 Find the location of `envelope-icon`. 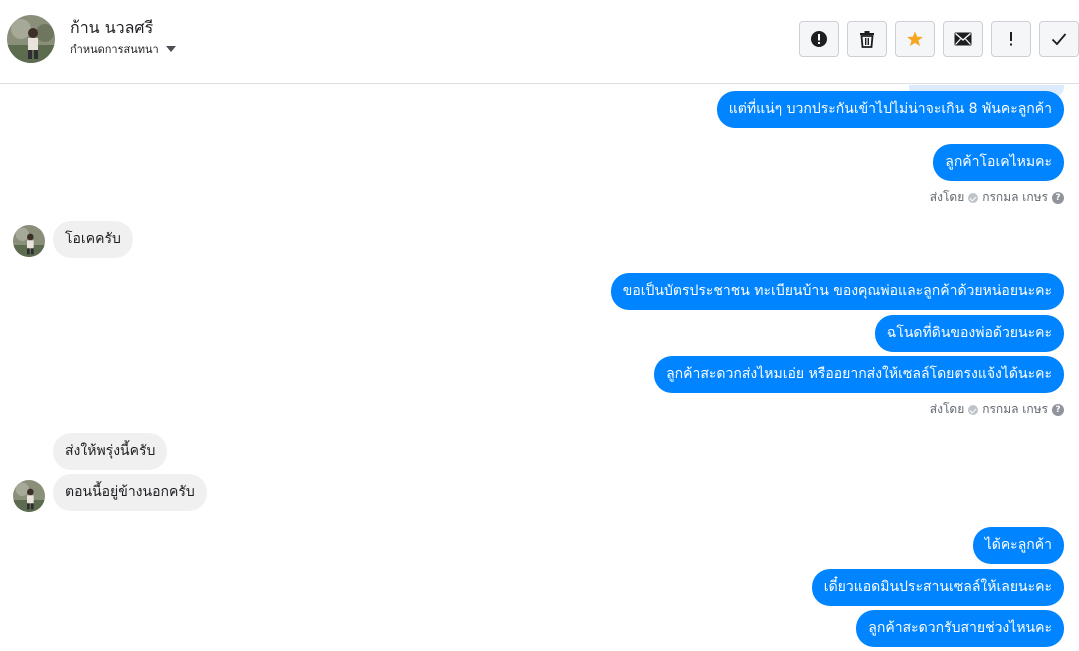

envelope-icon is located at coordinates (963, 39).